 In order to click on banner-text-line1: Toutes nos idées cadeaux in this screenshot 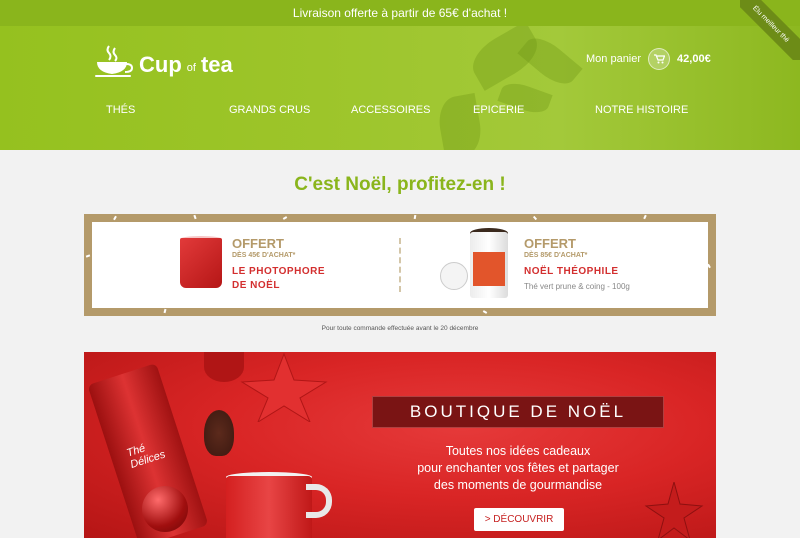, I will do `click(518, 451)`.